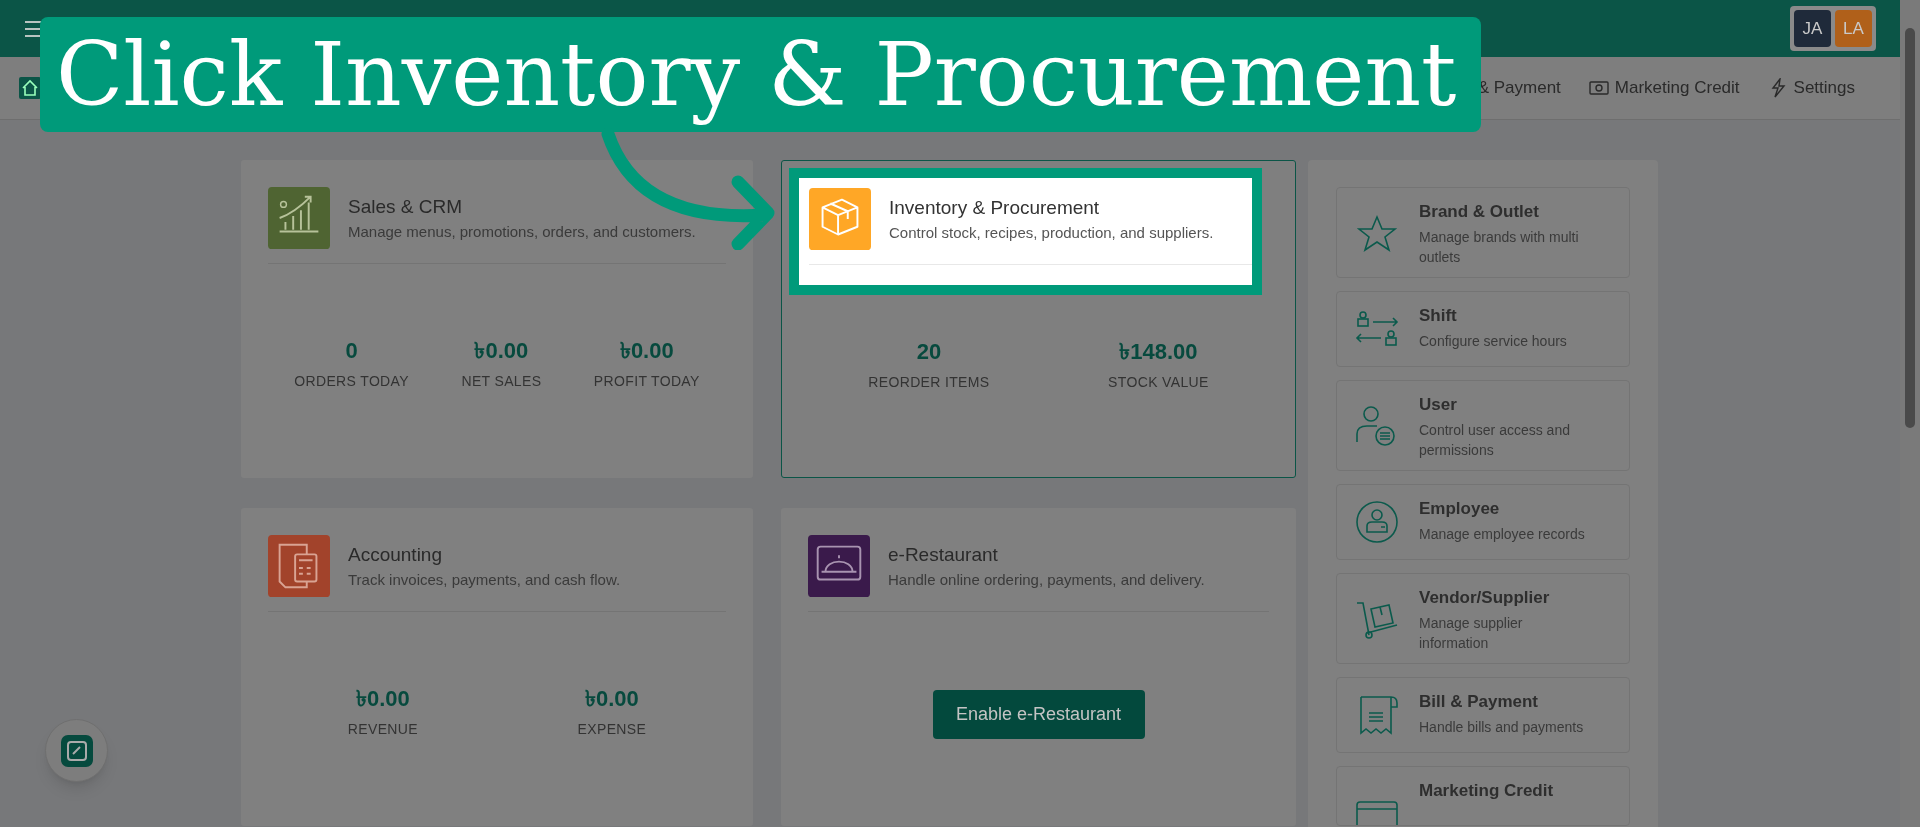 This screenshot has width=1920, height=827. What do you see at coordinates (995, 207) in the screenshot?
I see `module-title: Inventory & Procurement` at bounding box center [995, 207].